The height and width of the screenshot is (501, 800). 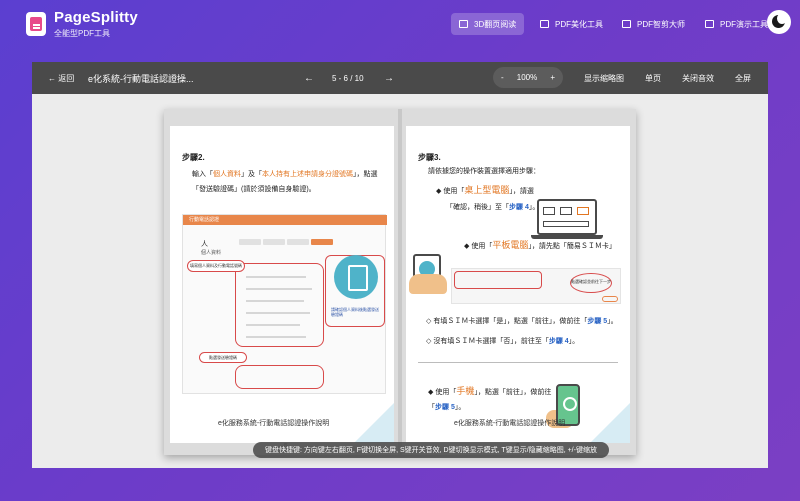 I want to click on single-page-button: 单页, so click(x=653, y=78).